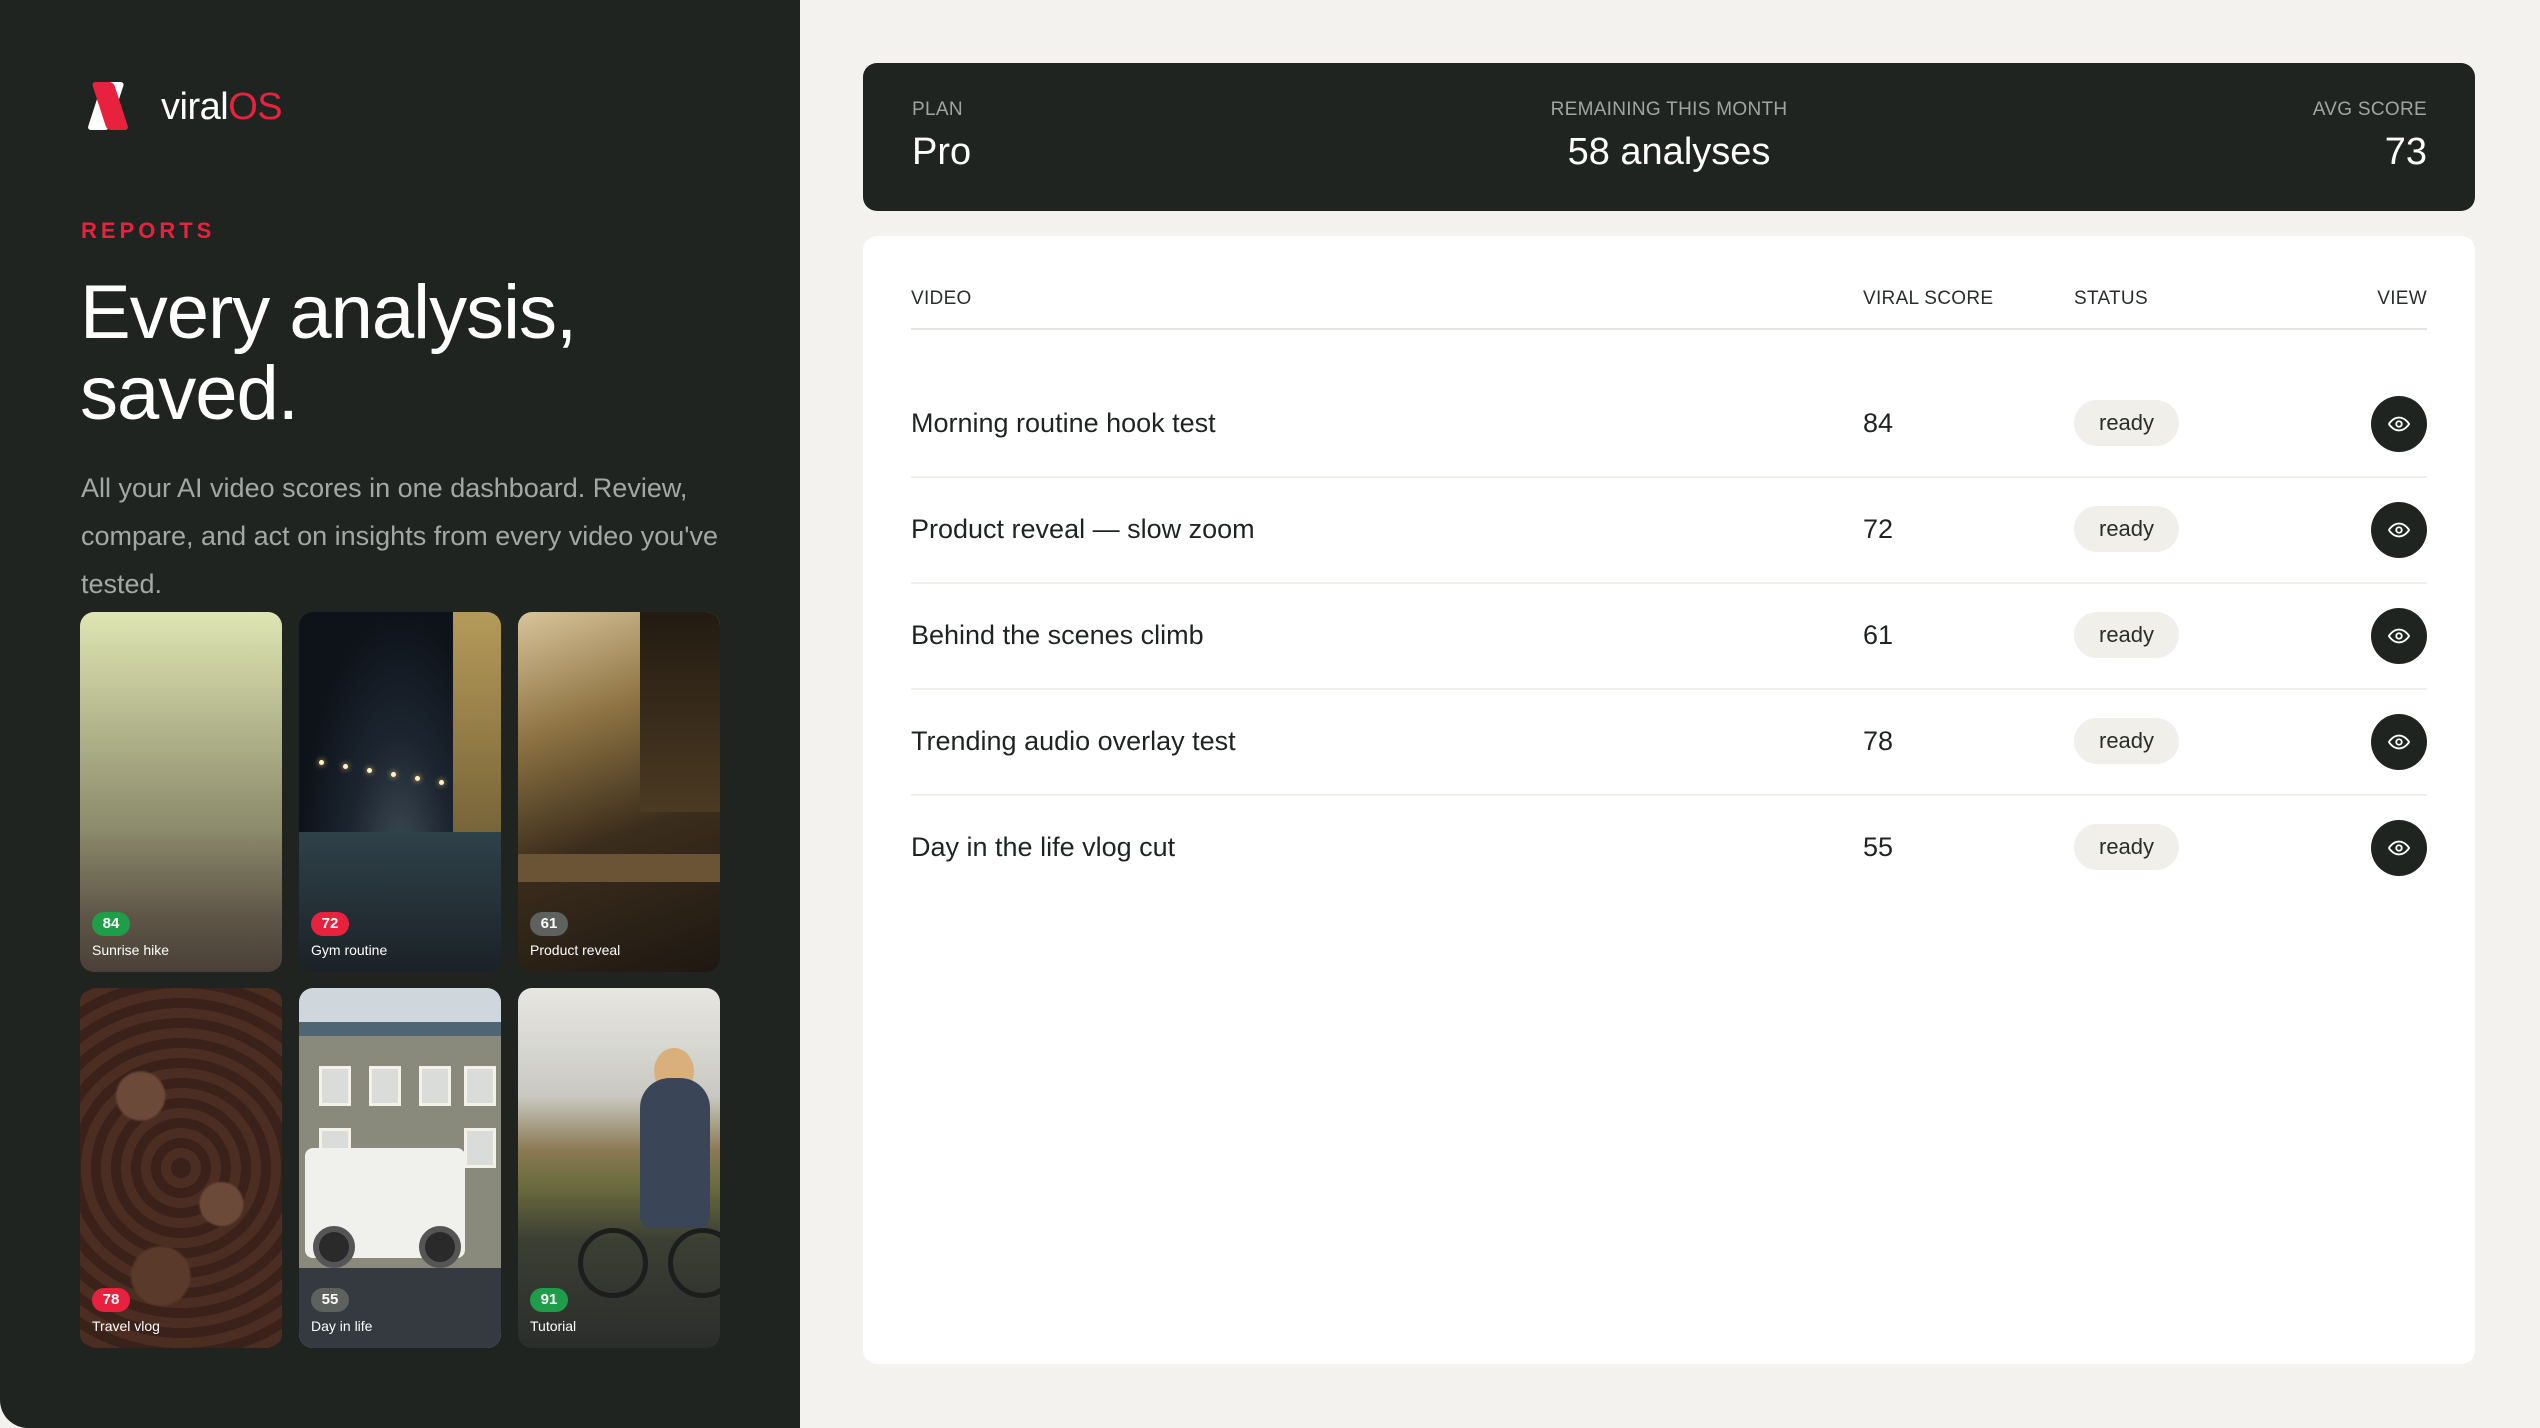  I want to click on brand-logo: viralOS, so click(182, 107).